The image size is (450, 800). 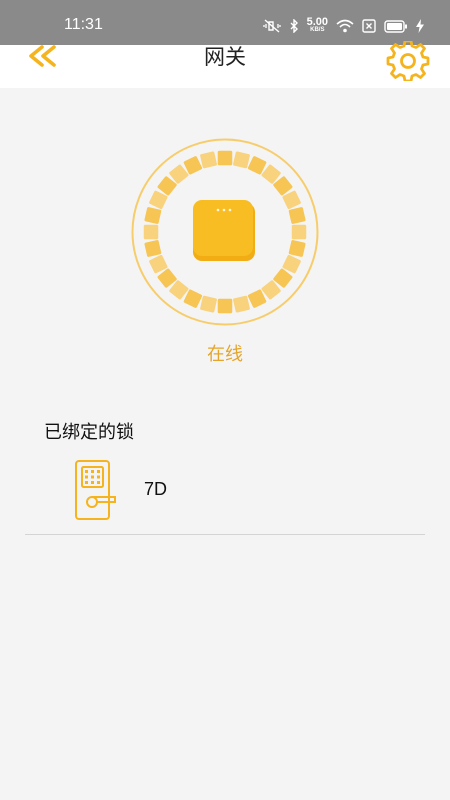 What do you see at coordinates (225, 354) in the screenshot?
I see `gateway-status-label: 在线` at bounding box center [225, 354].